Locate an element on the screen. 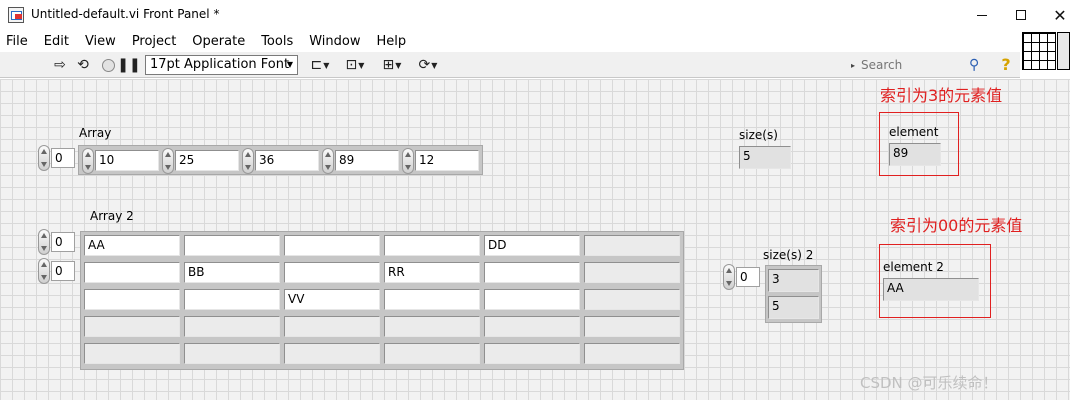 The image size is (1070, 400). pause-icon: ❚❚ is located at coordinates (128, 65).